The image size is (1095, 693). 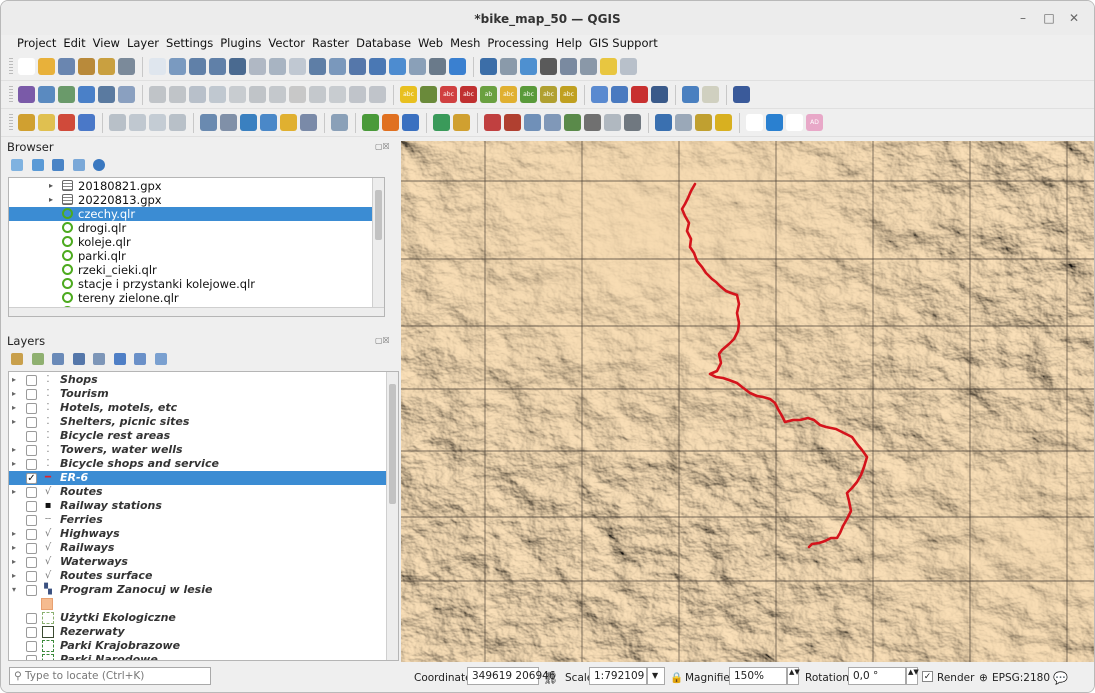 What do you see at coordinates (197, 94) in the screenshot?
I see `save-edits-icon` at bounding box center [197, 94].